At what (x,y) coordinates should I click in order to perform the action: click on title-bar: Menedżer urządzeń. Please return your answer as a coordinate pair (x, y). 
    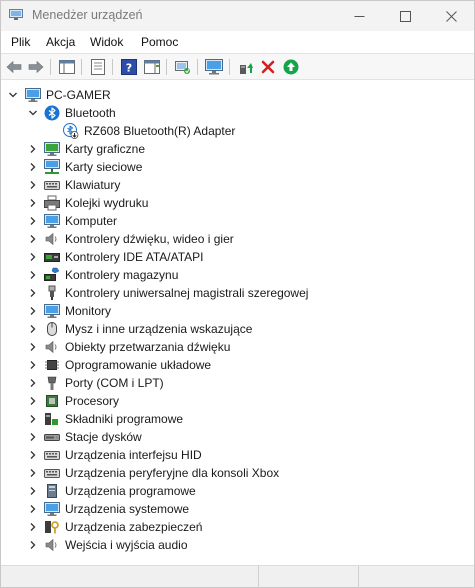
    Looking at the image, I should click on (237, 16).